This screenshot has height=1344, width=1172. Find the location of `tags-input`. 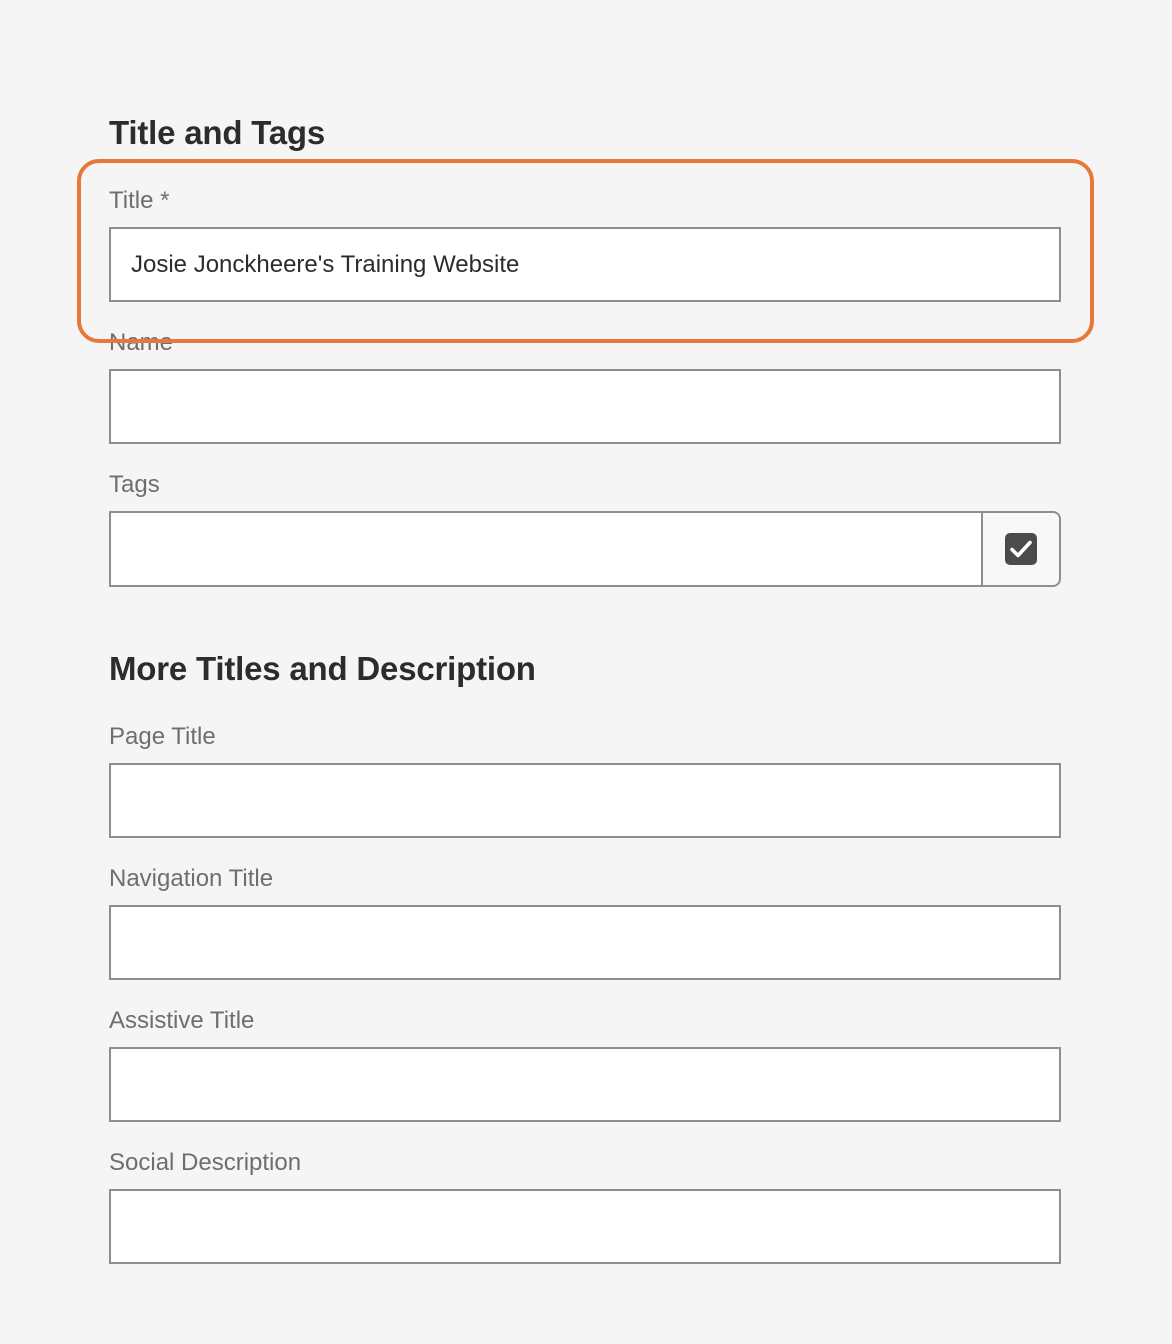

tags-input is located at coordinates (545, 549).